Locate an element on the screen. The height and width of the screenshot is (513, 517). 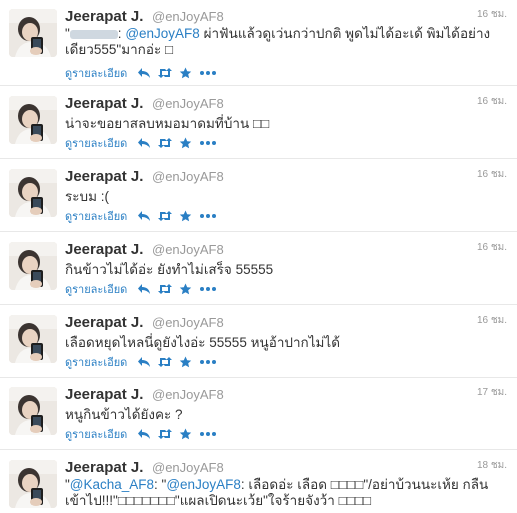
blurred-mention is located at coordinates (93, 34).